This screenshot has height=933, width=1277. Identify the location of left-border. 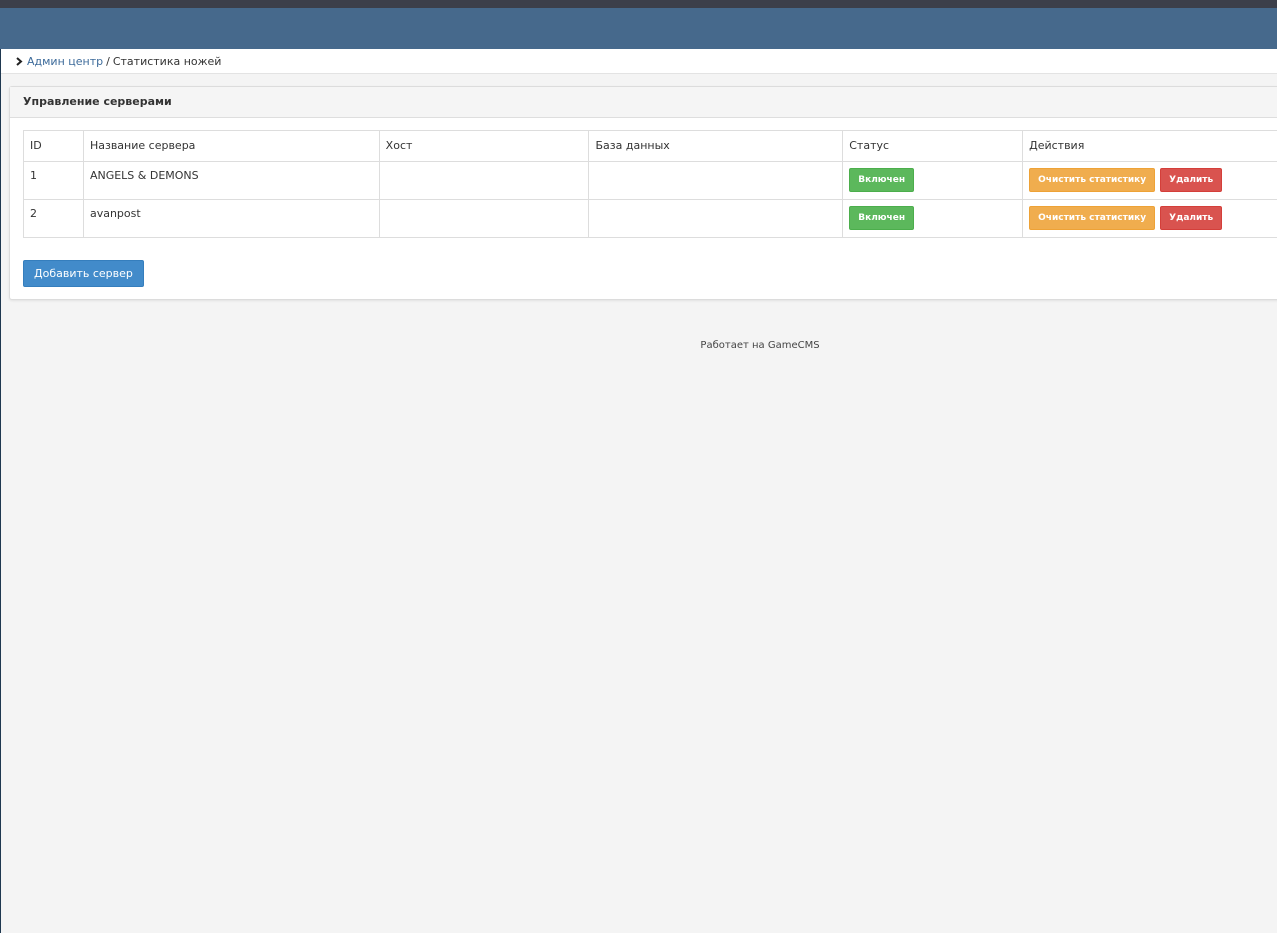
(0, 491).